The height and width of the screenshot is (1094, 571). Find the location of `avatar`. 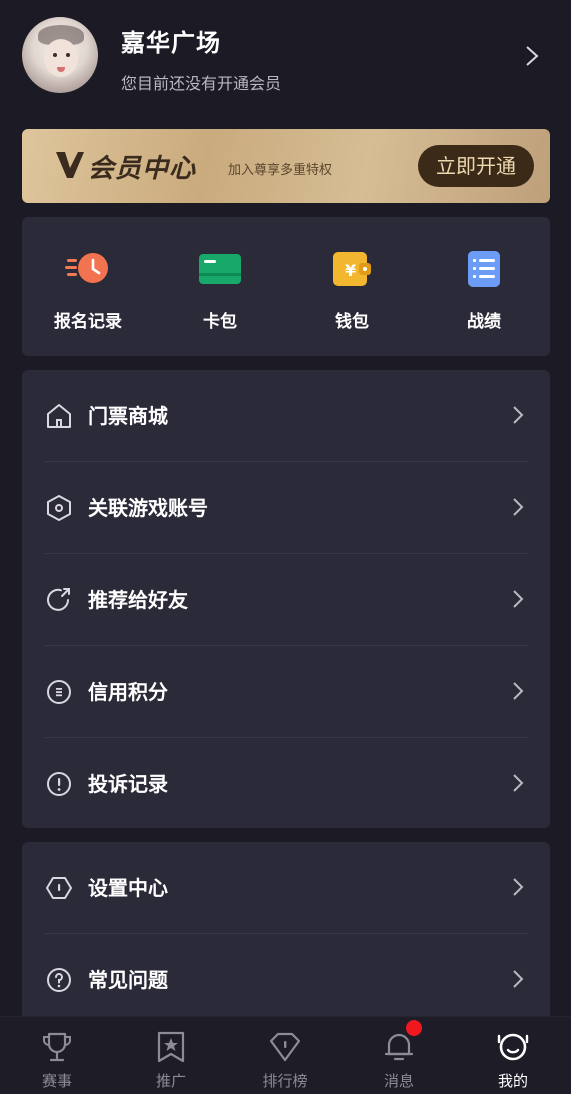

avatar is located at coordinates (60, 55).